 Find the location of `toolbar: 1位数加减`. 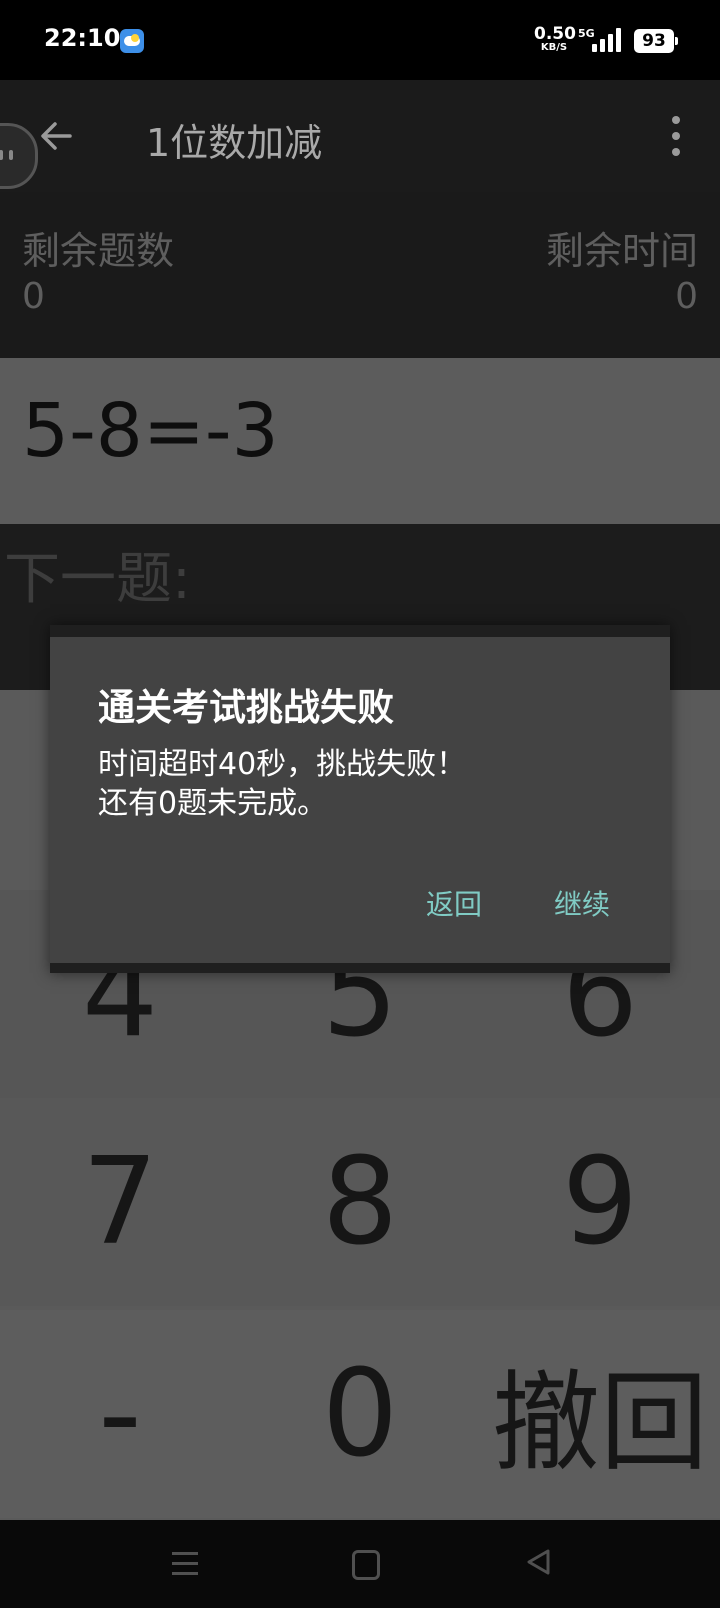

toolbar: 1位数加减 is located at coordinates (360, 136).